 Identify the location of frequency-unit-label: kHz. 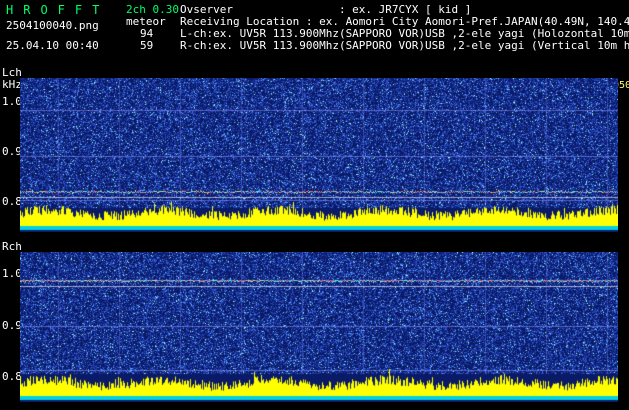
(12, 84).